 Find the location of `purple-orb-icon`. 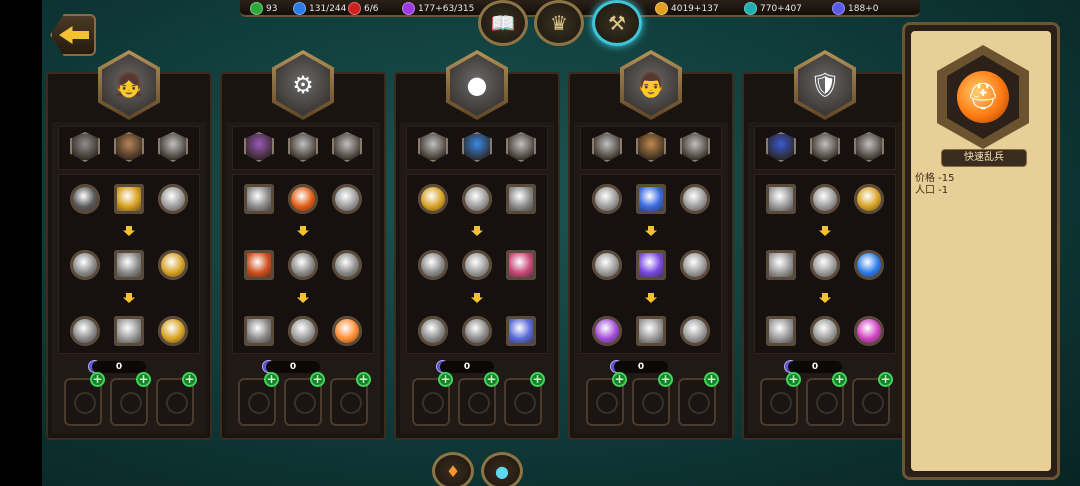

purple-orb-icon is located at coordinates (408, 8).